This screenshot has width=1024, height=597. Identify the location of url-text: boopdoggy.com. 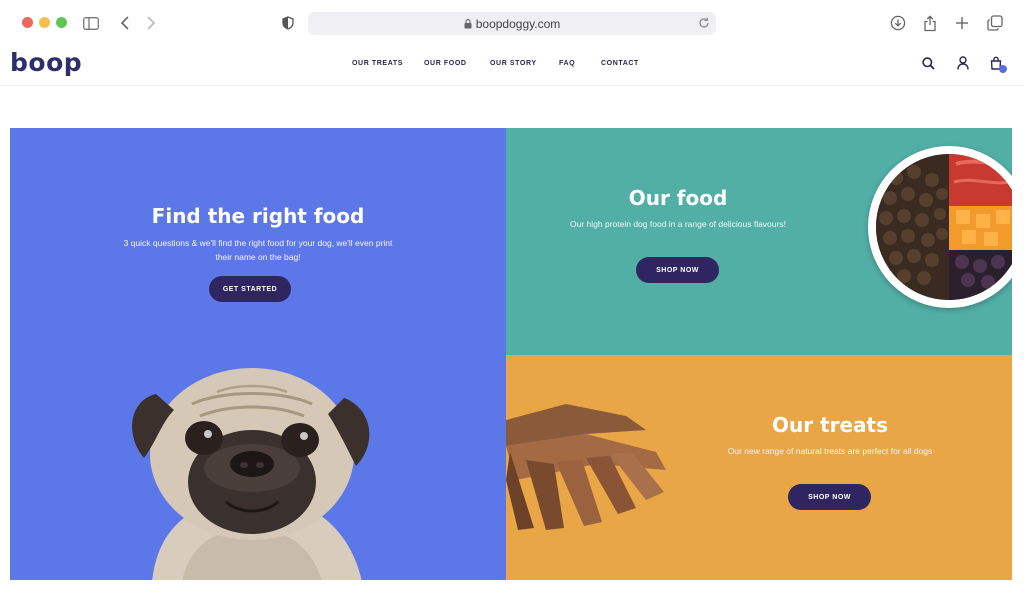
(518, 24).